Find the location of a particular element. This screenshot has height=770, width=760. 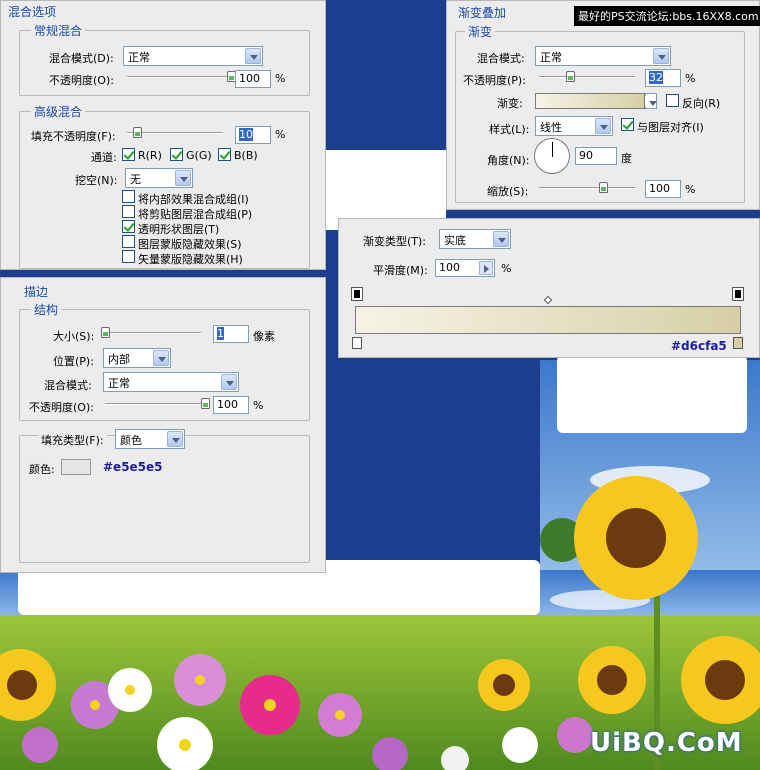

structure-title: 结构 is located at coordinates (46, 309).